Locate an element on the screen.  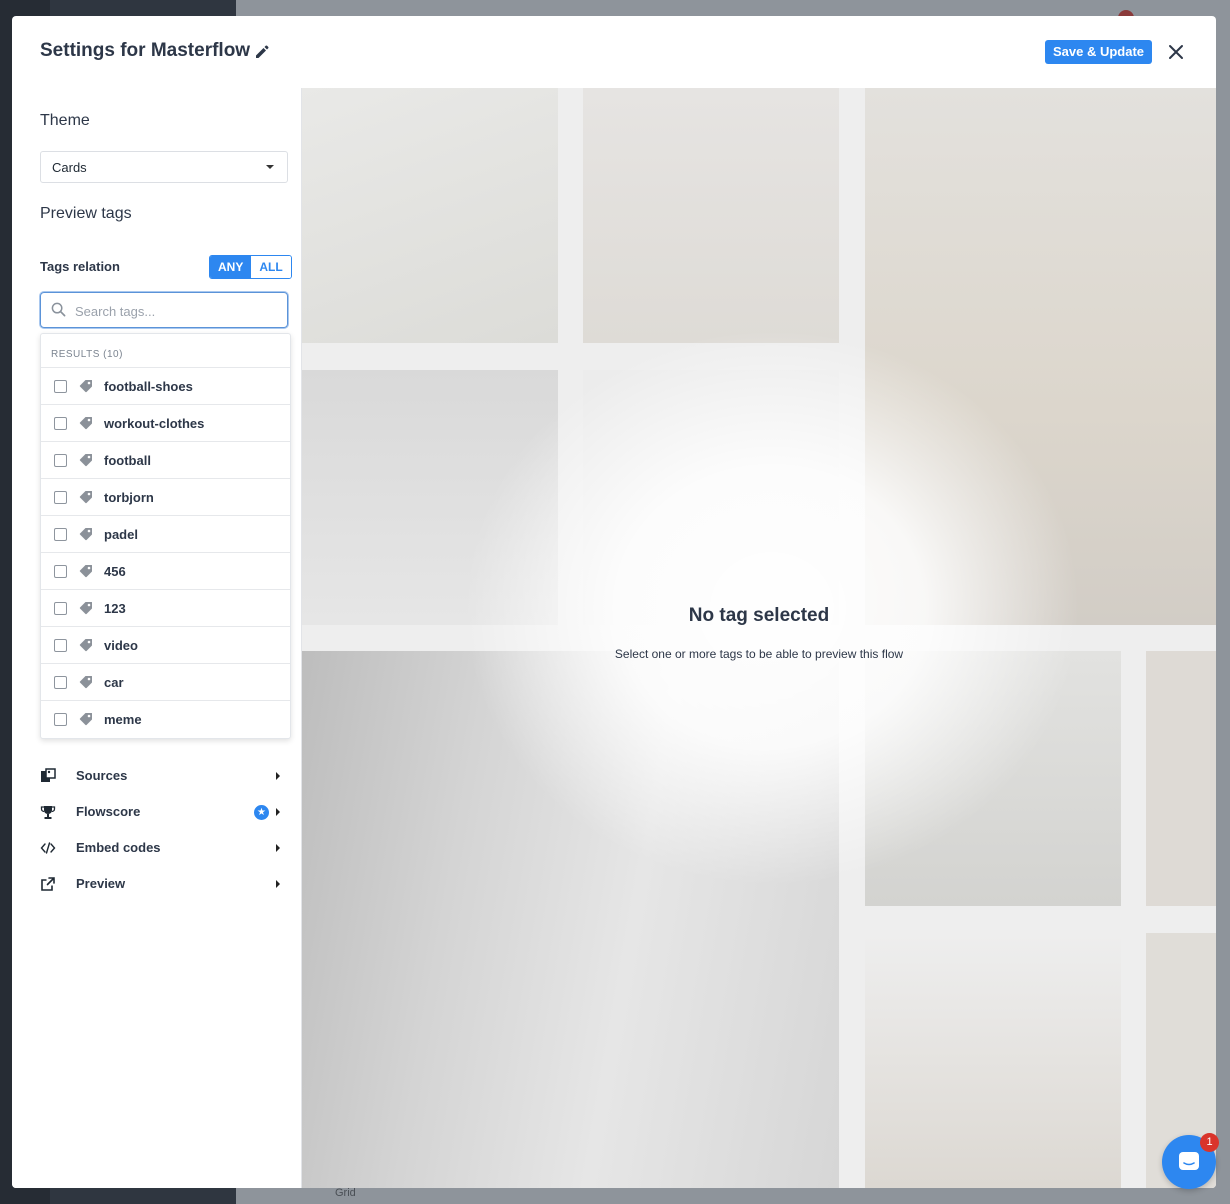
theme-select: Cards is located at coordinates (164, 167).